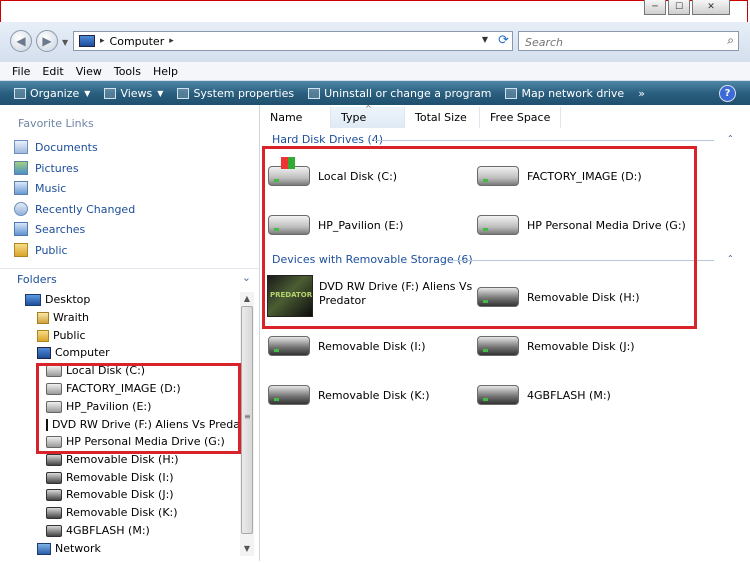 The height and width of the screenshot is (563, 750). What do you see at coordinates (335, 225) in the screenshot?
I see `drive-hp-pavilion-e: HP_Pavilion (E:)` at bounding box center [335, 225].